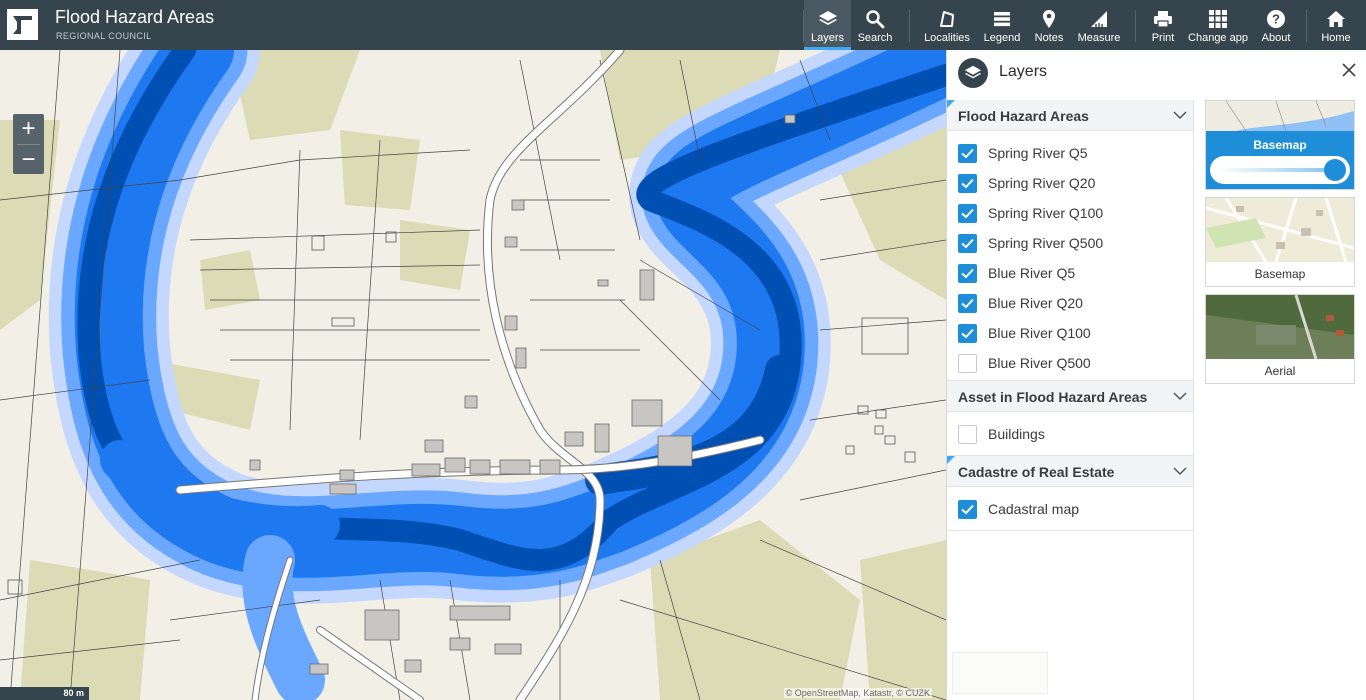 The height and width of the screenshot is (700, 1366). Describe the element at coordinates (1218, 38) in the screenshot. I see `tool-change-app-label: Change app` at that location.